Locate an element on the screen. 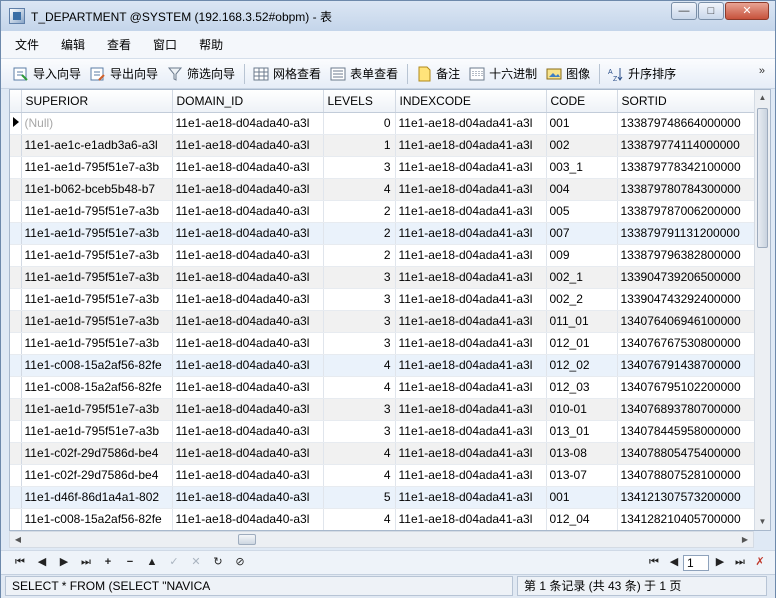  stop-icon: ⊘ is located at coordinates (240, 562).